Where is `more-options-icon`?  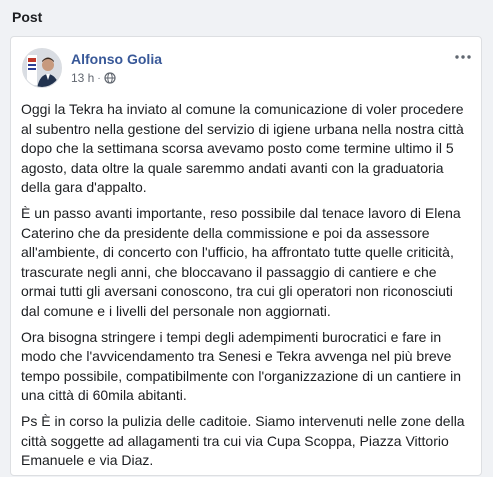
more-options-icon is located at coordinates (463, 57).